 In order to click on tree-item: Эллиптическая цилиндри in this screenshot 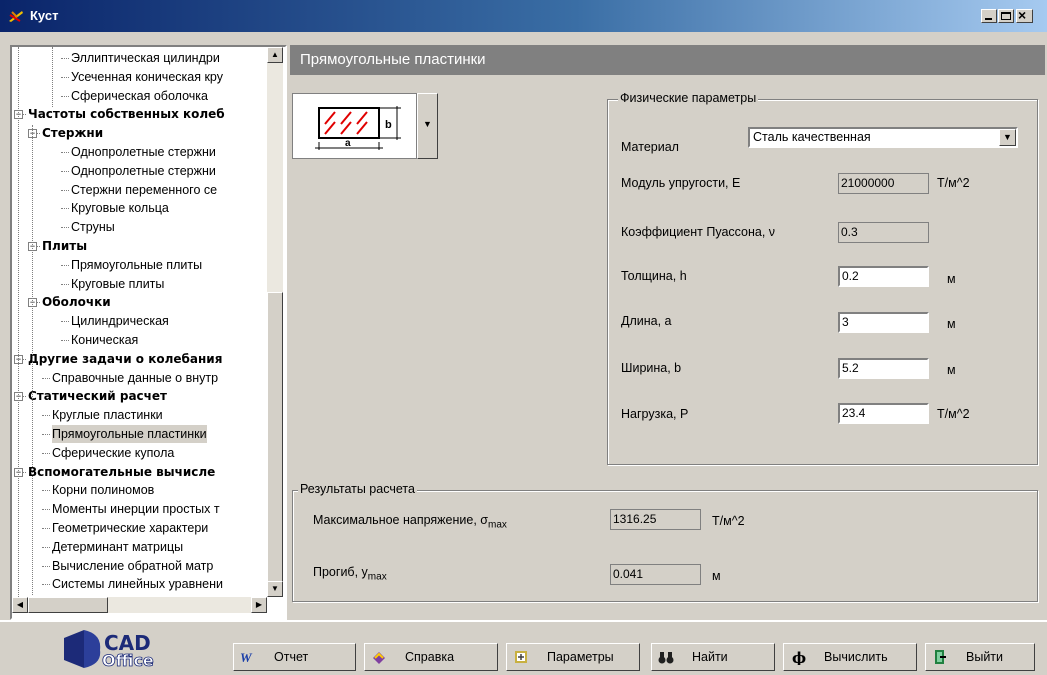, I will do `click(145, 58)`.